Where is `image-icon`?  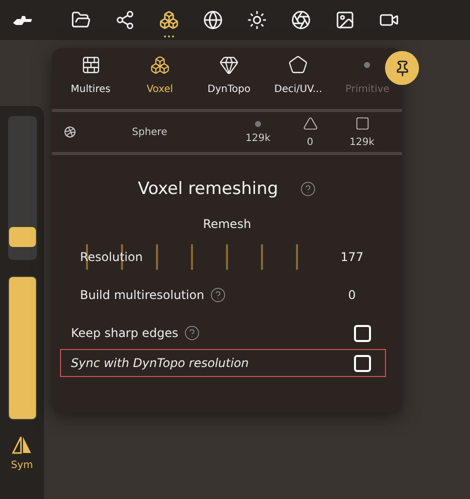
image-icon is located at coordinates (345, 20).